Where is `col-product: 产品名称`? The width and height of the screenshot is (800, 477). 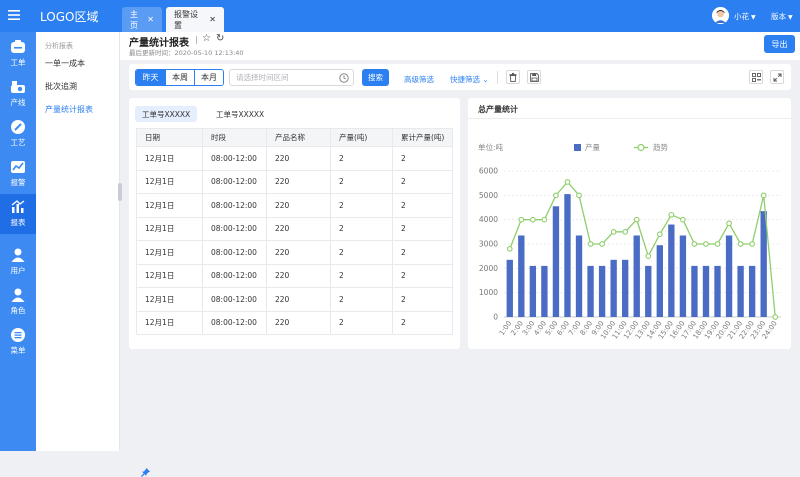
col-product: 产品名称 is located at coordinates (298, 137).